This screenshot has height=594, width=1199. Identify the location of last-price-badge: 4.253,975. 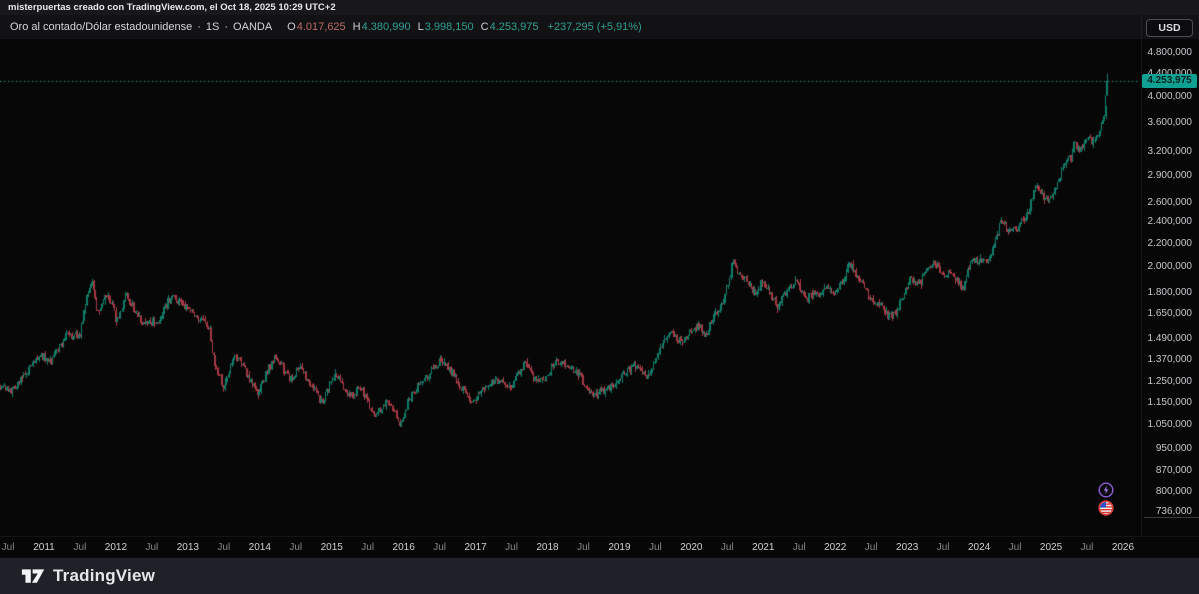
(1169, 81).